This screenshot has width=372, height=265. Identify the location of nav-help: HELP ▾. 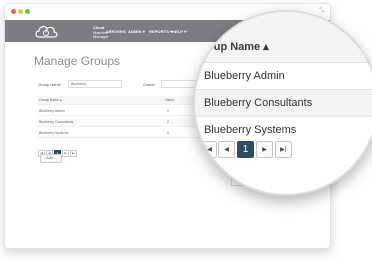
(179, 31).